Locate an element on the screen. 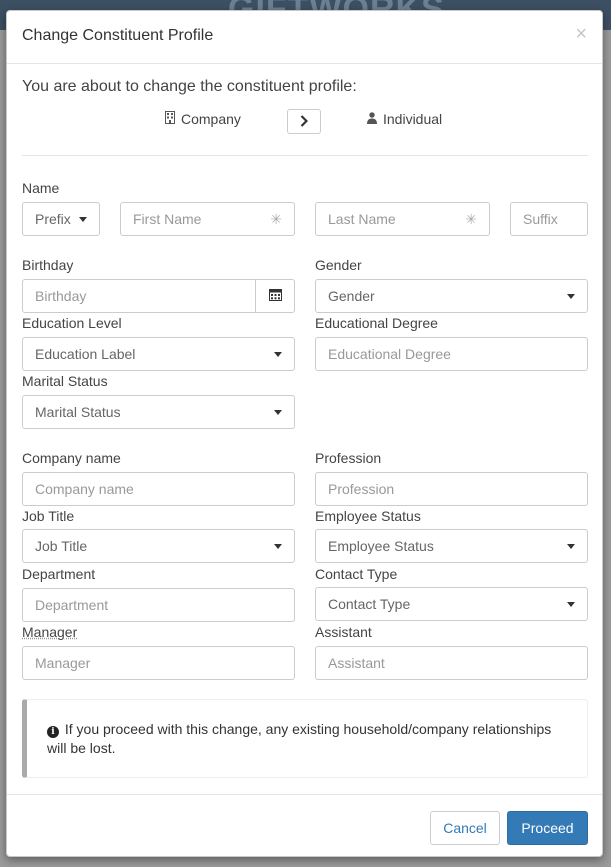  contact-type-value: Contact Type is located at coordinates (369, 604).